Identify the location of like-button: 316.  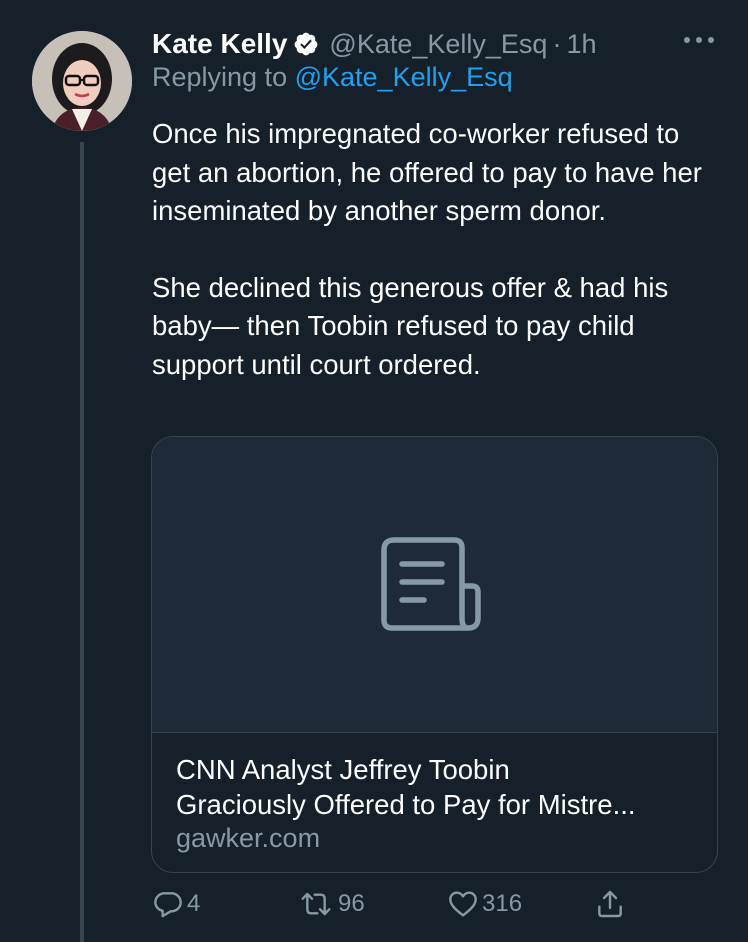
(484, 904).